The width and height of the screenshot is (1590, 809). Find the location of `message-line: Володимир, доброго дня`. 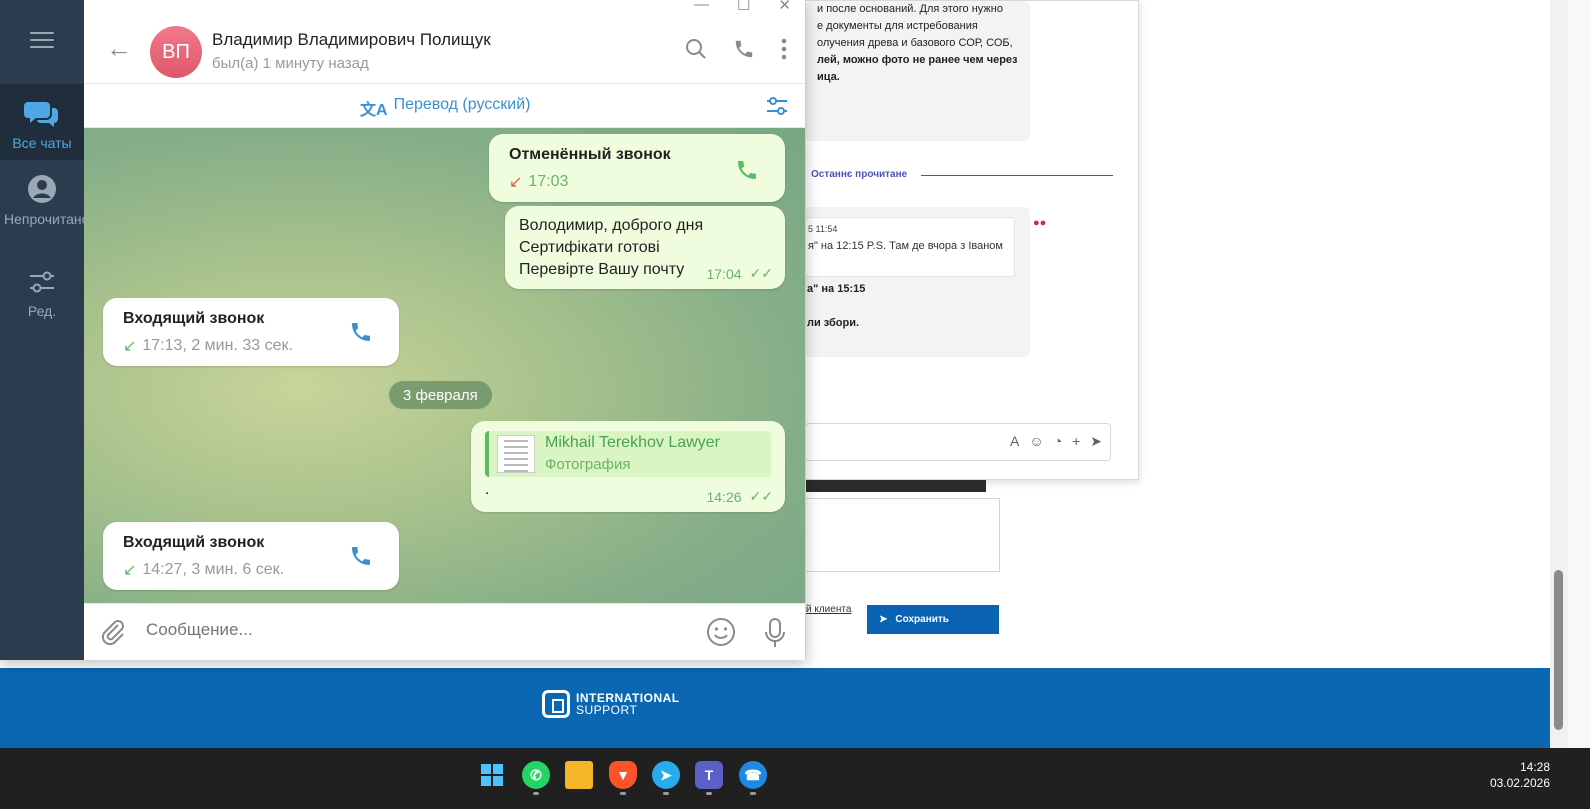

message-line: Володимир, доброго дня is located at coordinates (611, 225).